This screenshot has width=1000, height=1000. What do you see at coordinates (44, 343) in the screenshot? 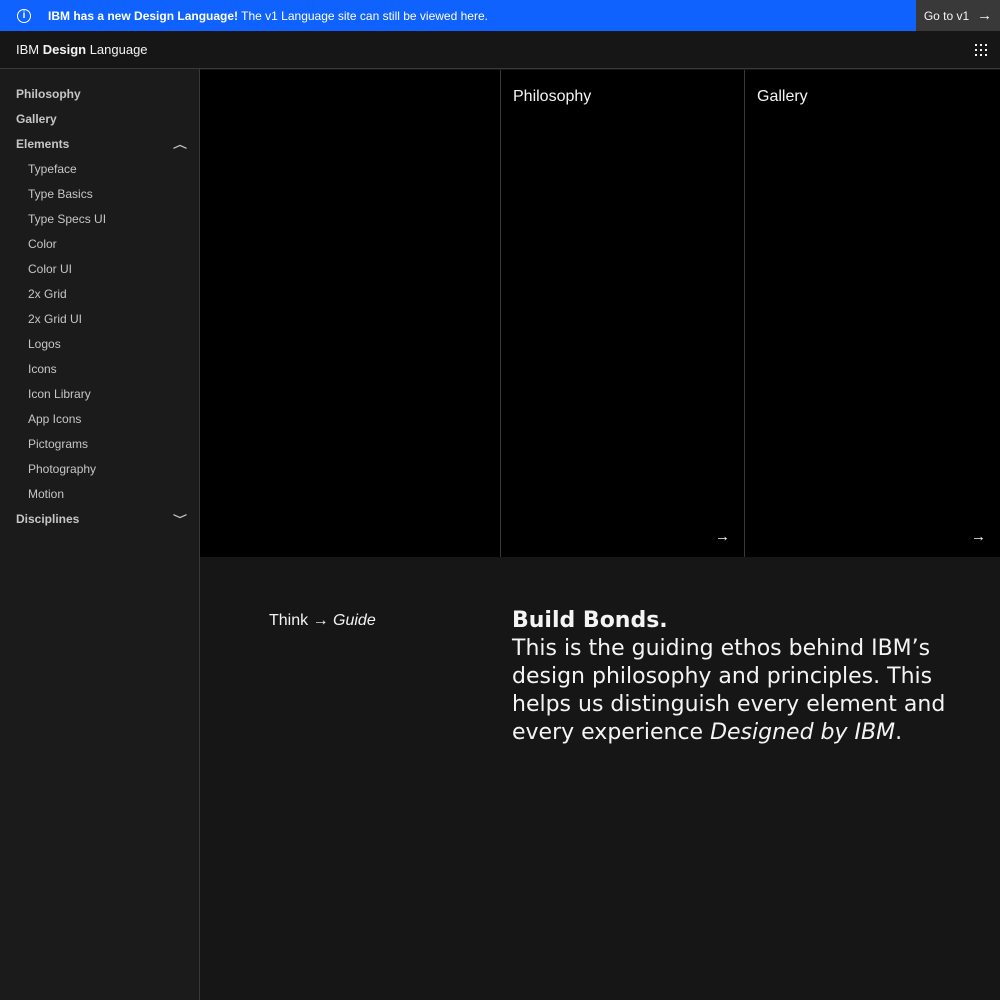
I see `sidebar-item-label: Logos` at bounding box center [44, 343].